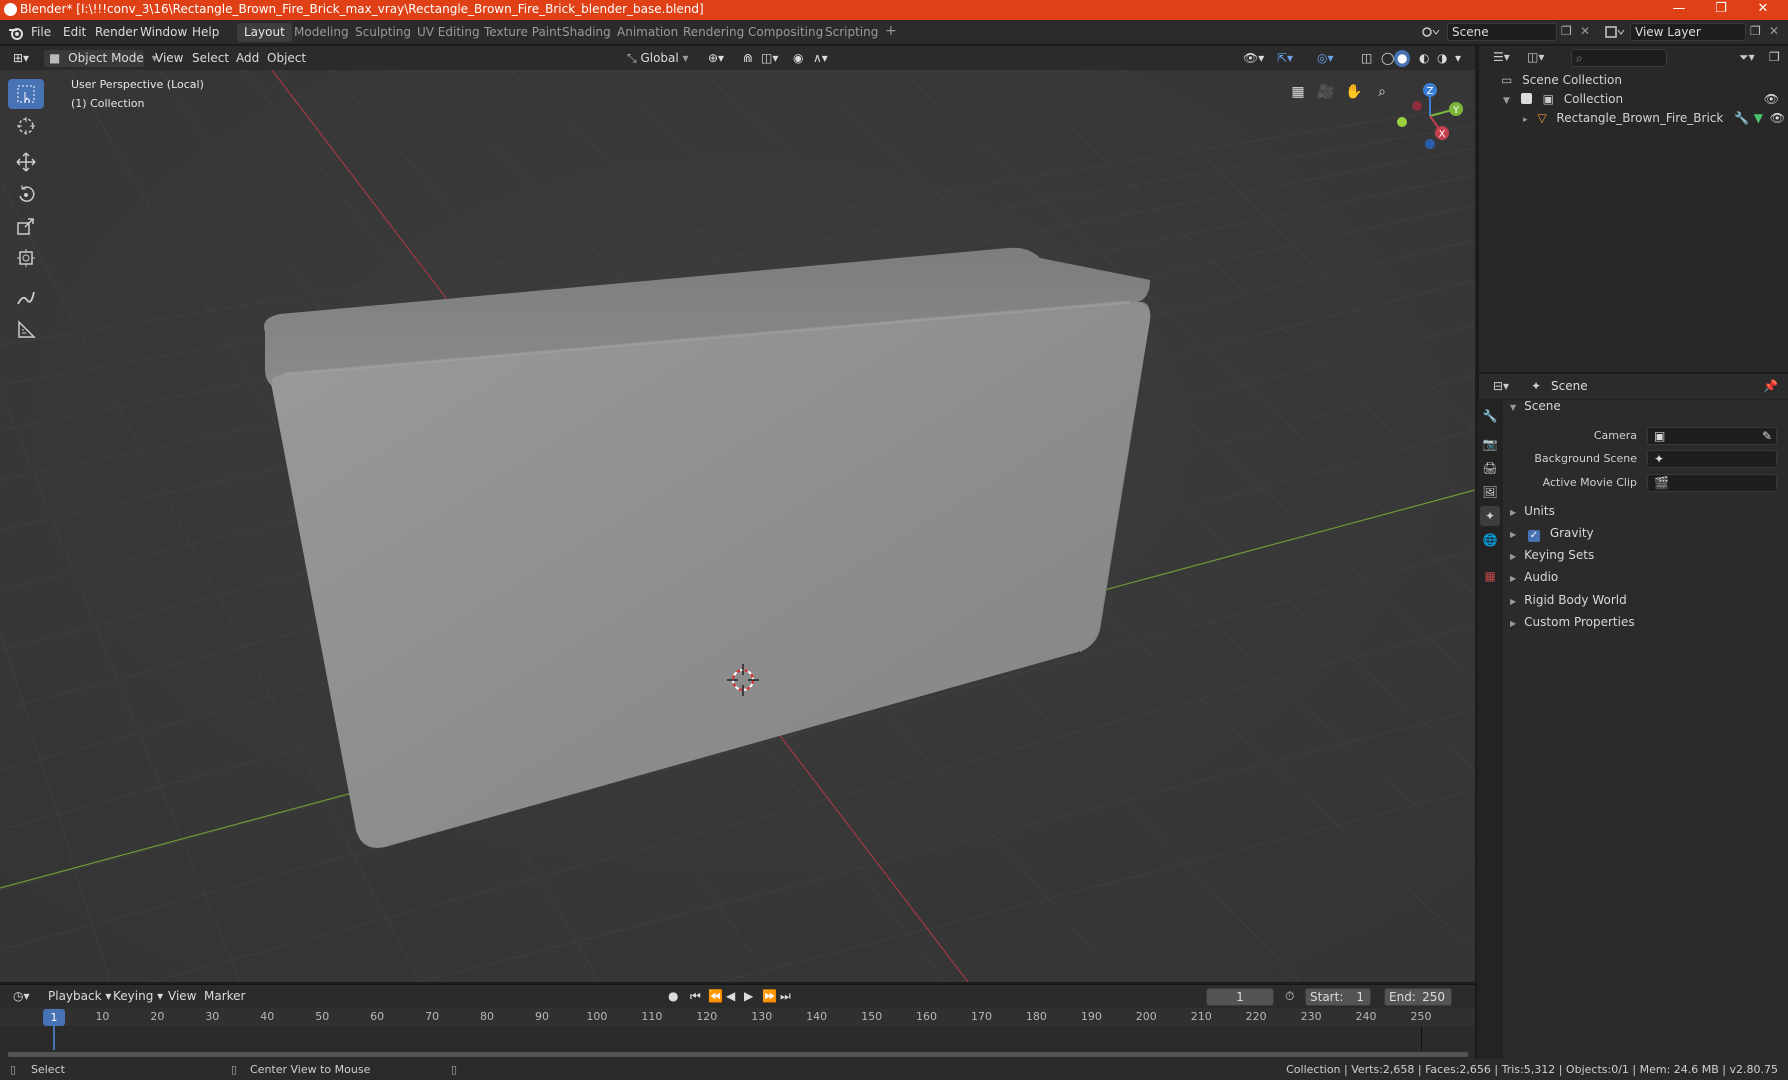 The image size is (1788, 1080). Describe the element at coordinates (1289, 996) in the screenshot. I see `preview-range-clock-icon: ⏱` at that location.